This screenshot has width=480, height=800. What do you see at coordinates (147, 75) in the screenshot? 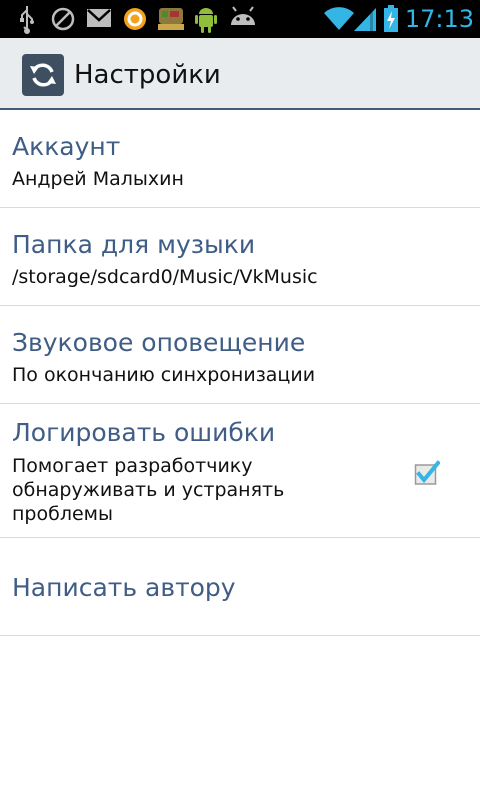
I see `page-title: Настройки` at bounding box center [147, 75].